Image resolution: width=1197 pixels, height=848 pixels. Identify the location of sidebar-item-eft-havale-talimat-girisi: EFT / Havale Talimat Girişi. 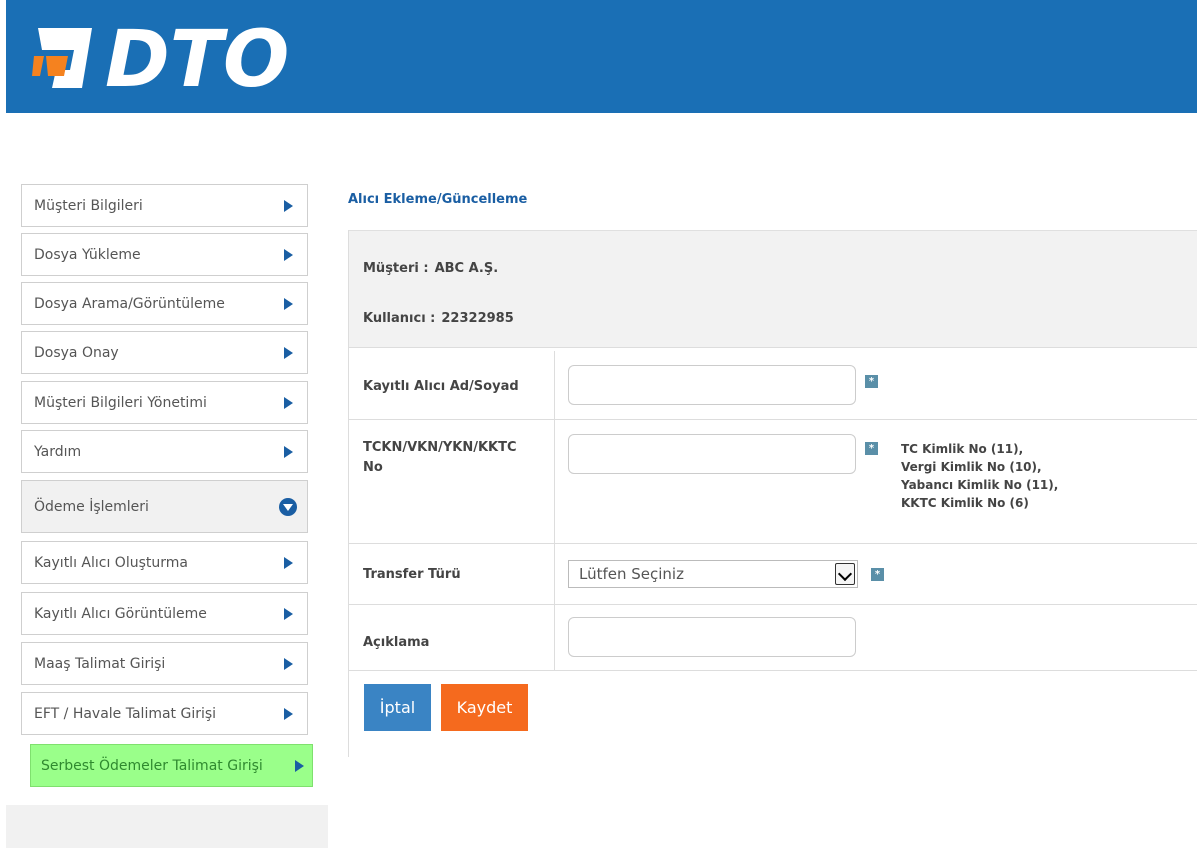
(164, 713).